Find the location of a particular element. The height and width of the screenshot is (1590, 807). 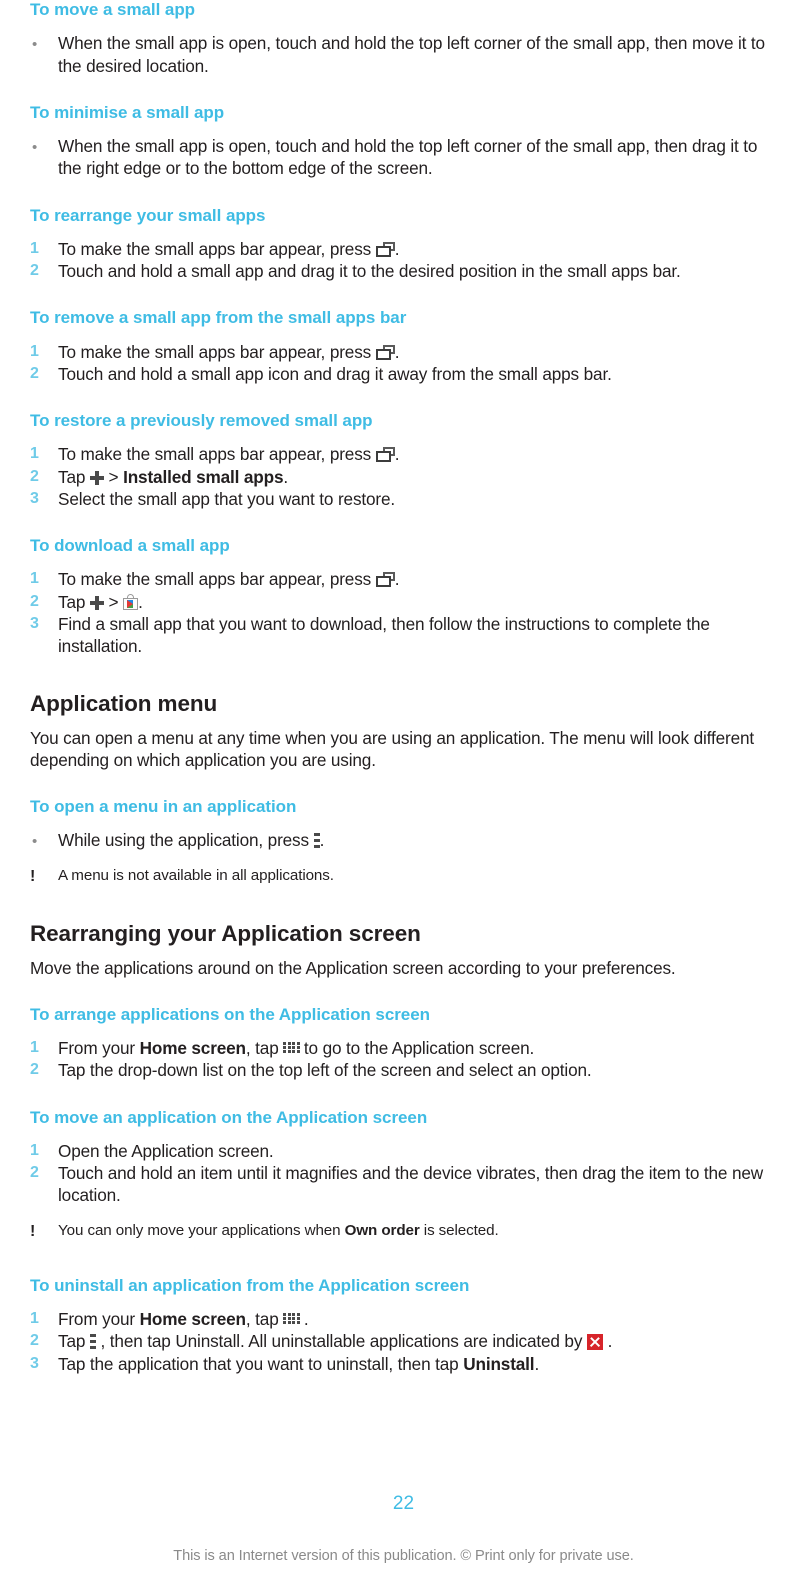

step-text-bold: Home screen is located at coordinates (192, 1048).